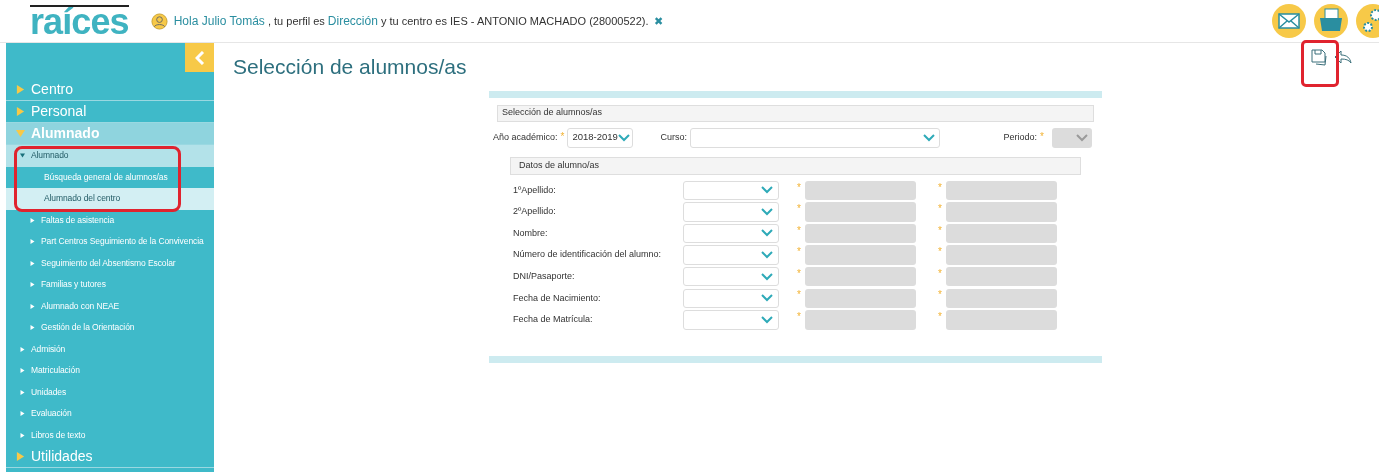  What do you see at coordinates (587, 255) in the screenshot?
I see `field-label: Número de identificación del alumno:` at bounding box center [587, 255].